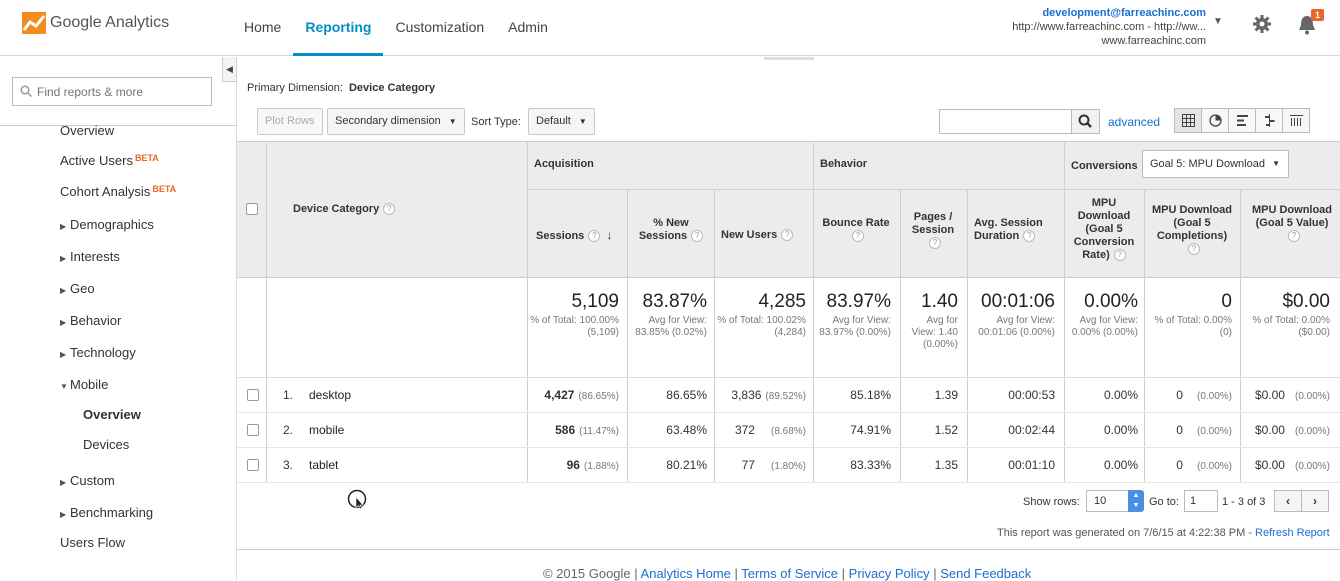 This screenshot has height=581, width=1340. I want to click on sidebar-item-label: Cohort Analysis, so click(105, 191).